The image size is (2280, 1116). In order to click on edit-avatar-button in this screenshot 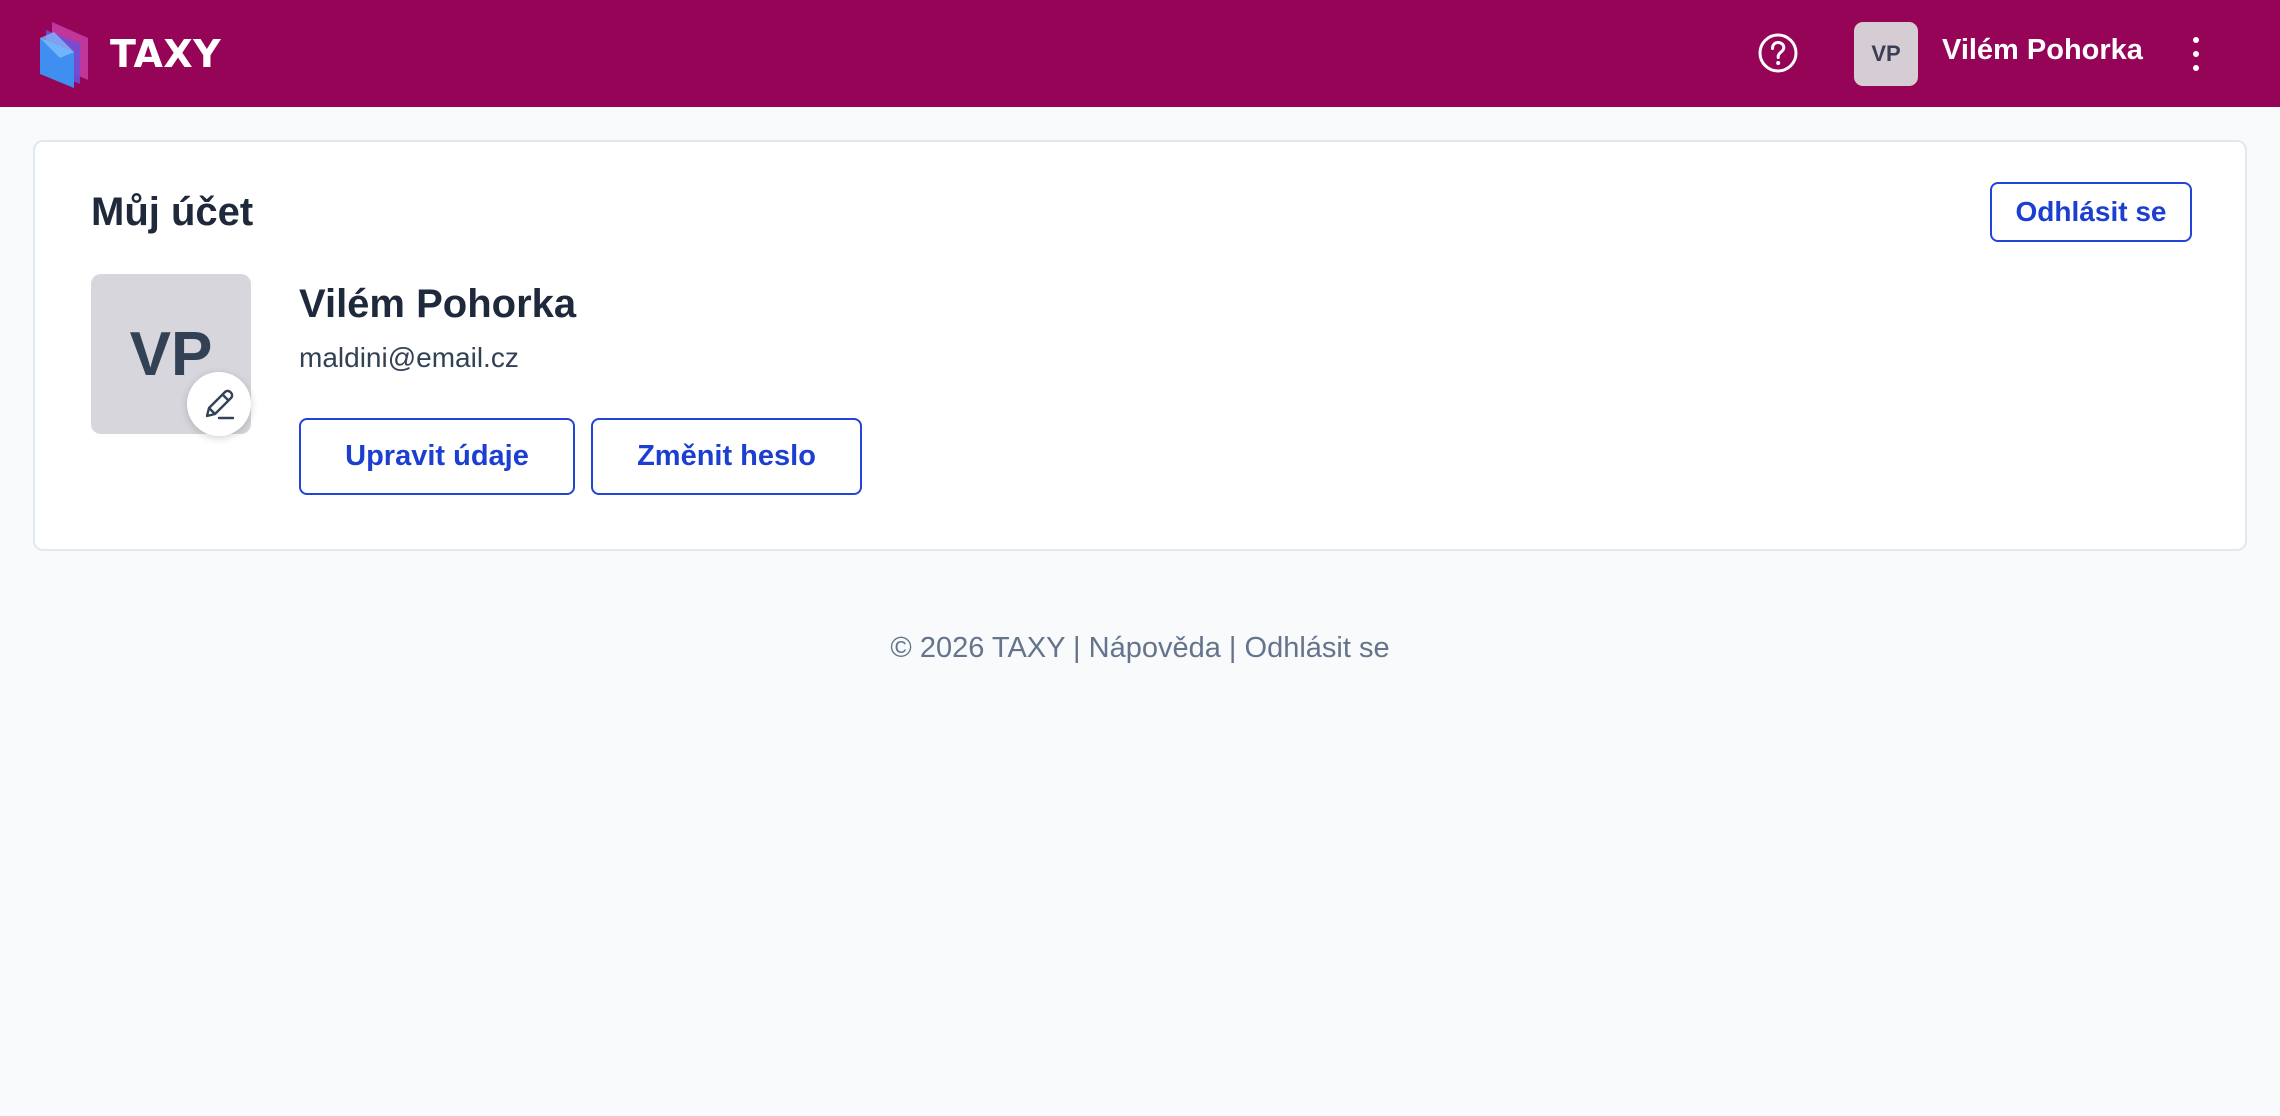, I will do `click(219, 404)`.